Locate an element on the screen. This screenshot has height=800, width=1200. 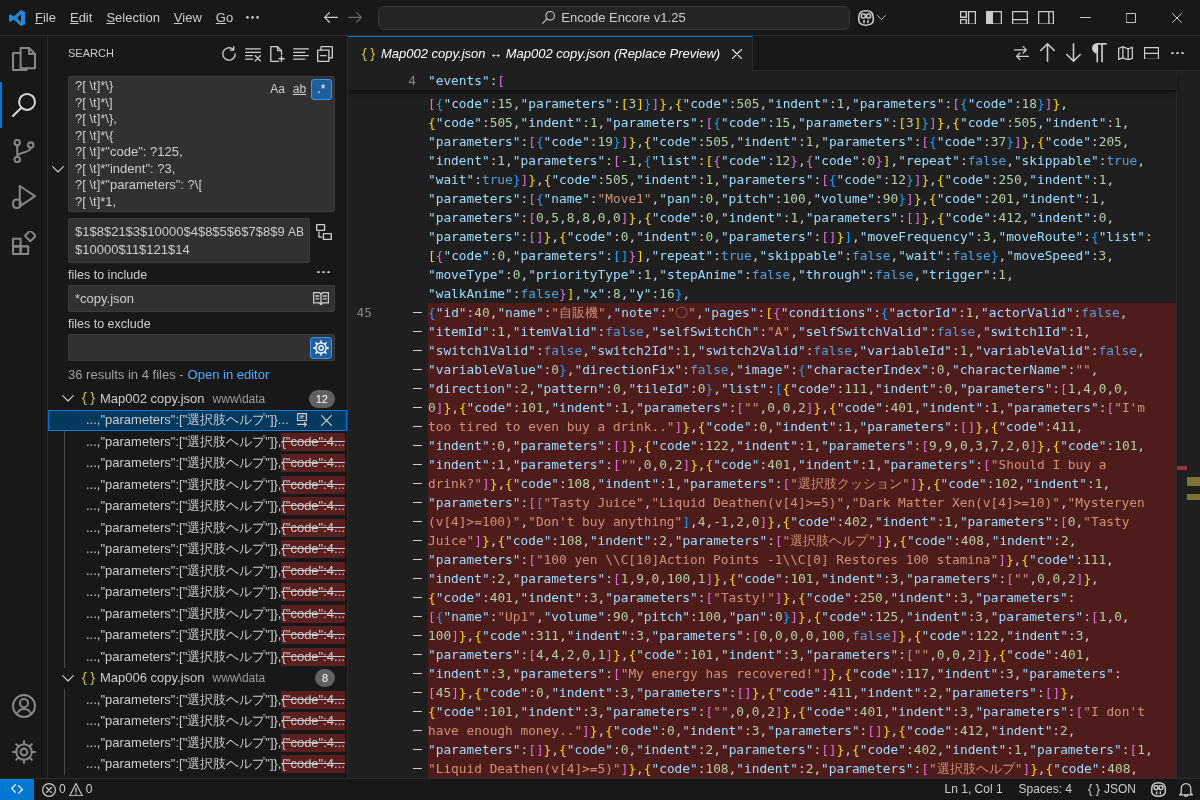
command-center: Encode Encore v1.25 is located at coordinates (614, 17).